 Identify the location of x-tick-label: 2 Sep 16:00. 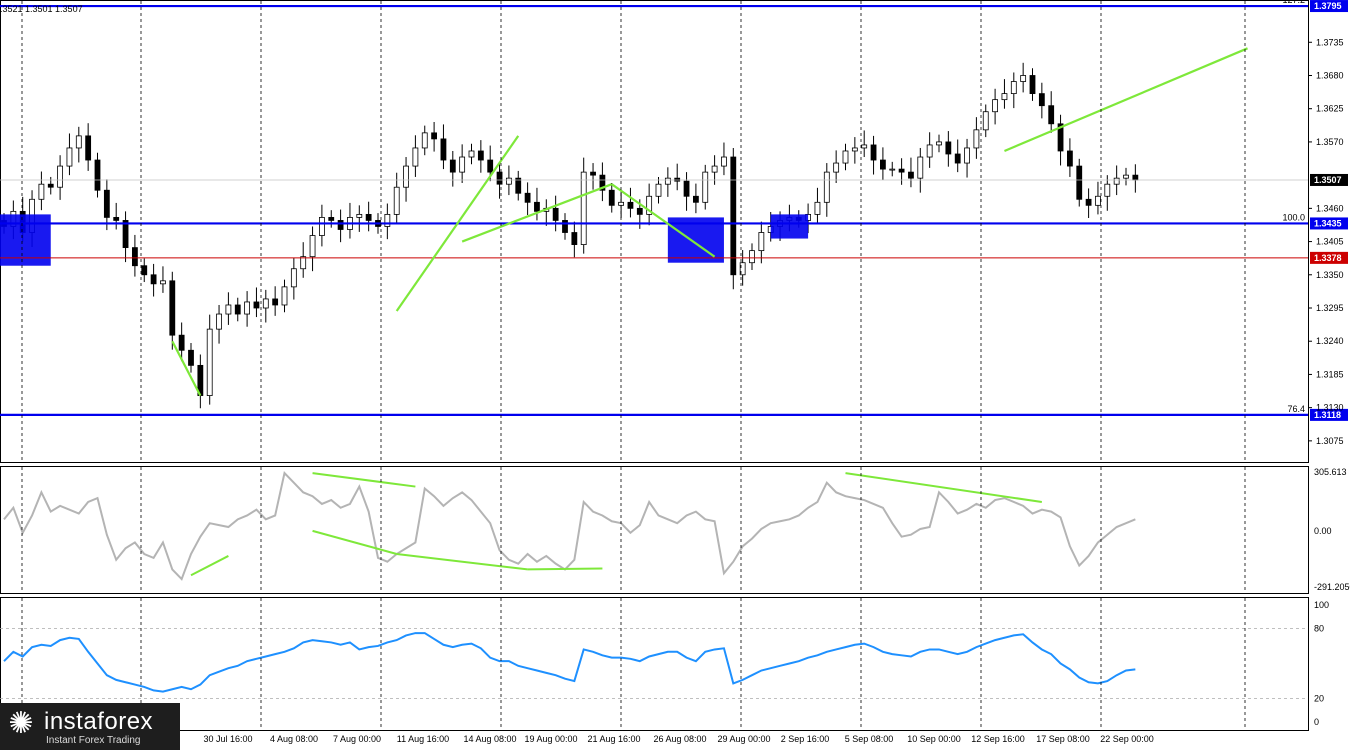
(805, 739).